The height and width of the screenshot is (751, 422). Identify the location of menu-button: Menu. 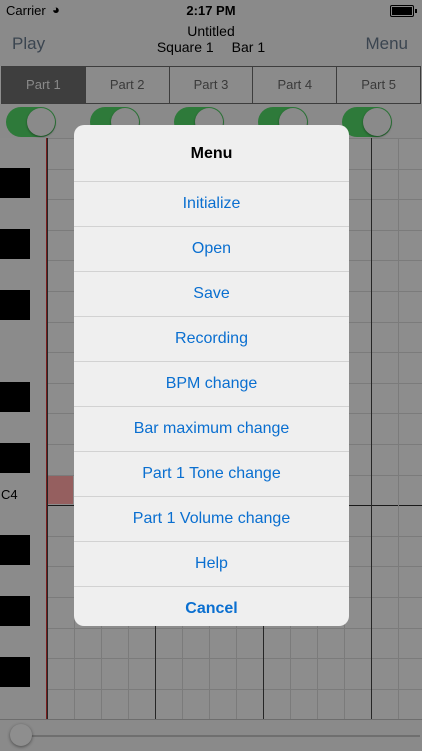
(386, 44).